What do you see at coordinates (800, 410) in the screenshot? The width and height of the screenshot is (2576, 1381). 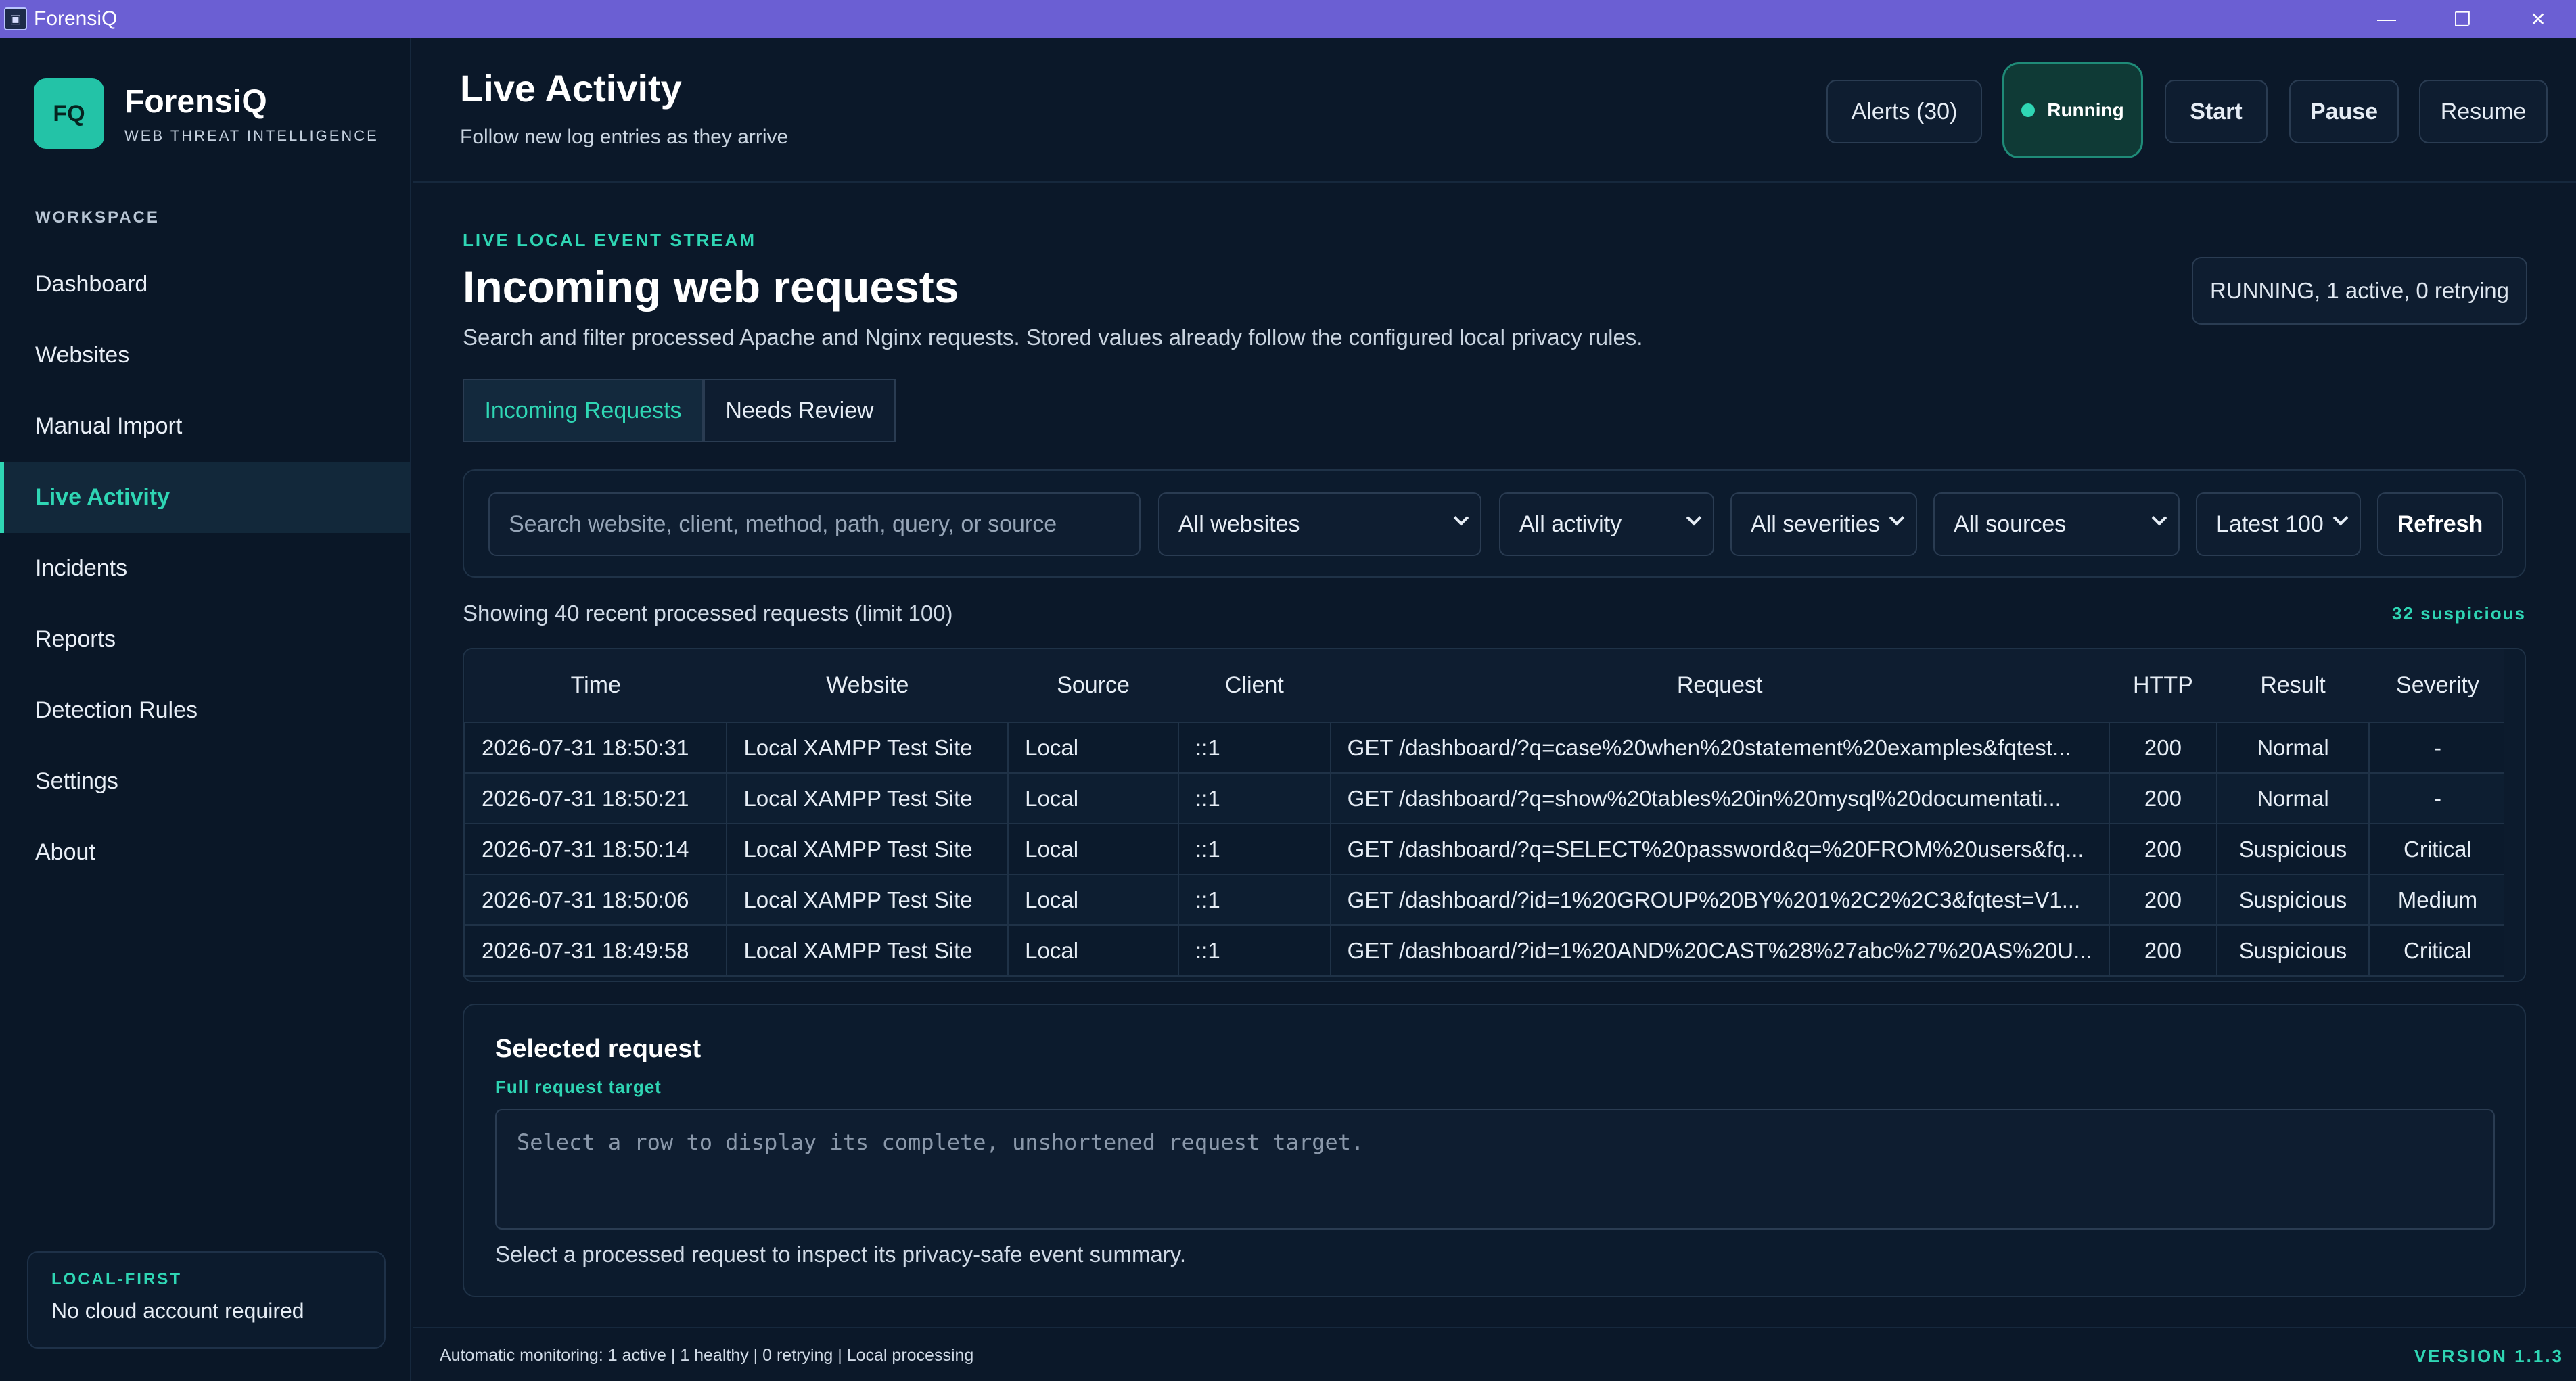 I see `tab-needs-review: Needs Review` at bounding box center [800, 410].